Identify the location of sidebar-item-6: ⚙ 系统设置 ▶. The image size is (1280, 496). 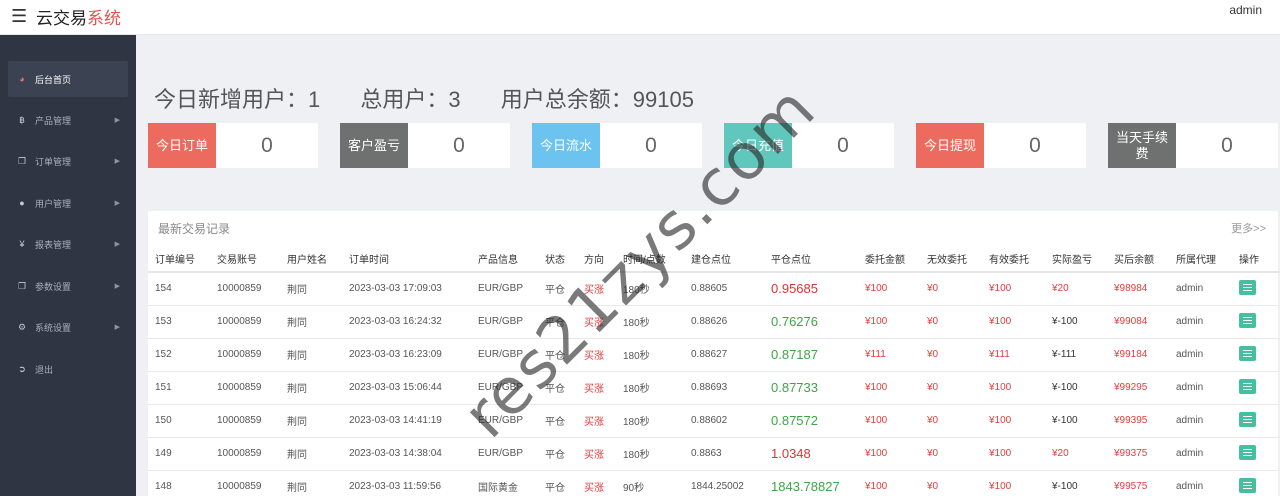
(68, 327).